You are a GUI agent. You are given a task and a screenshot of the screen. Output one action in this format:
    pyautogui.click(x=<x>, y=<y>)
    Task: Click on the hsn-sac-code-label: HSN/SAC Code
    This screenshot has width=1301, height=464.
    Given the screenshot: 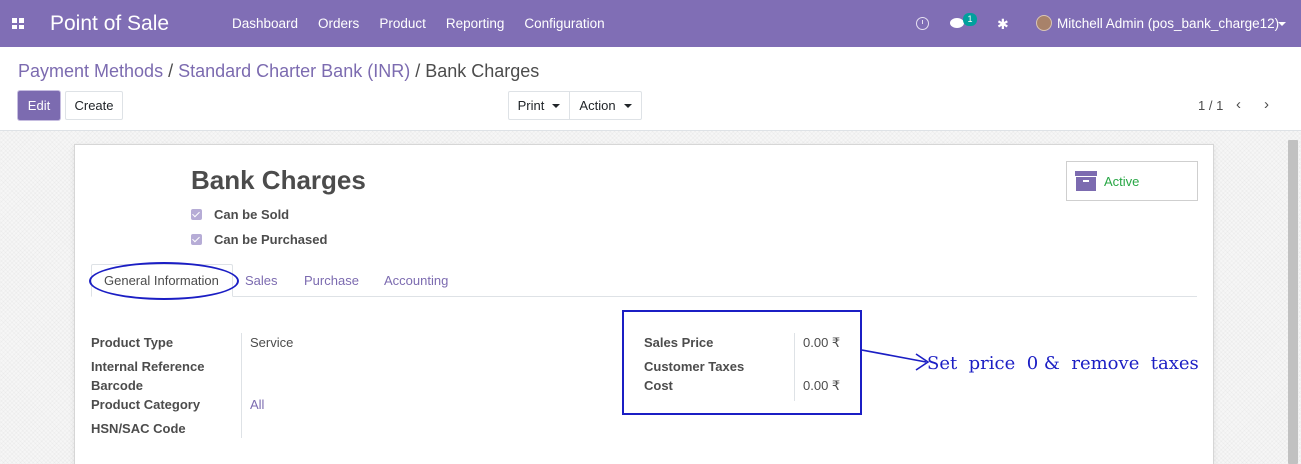 What is the action you would take?
    pyautogui.click(x=138, y=428)
    